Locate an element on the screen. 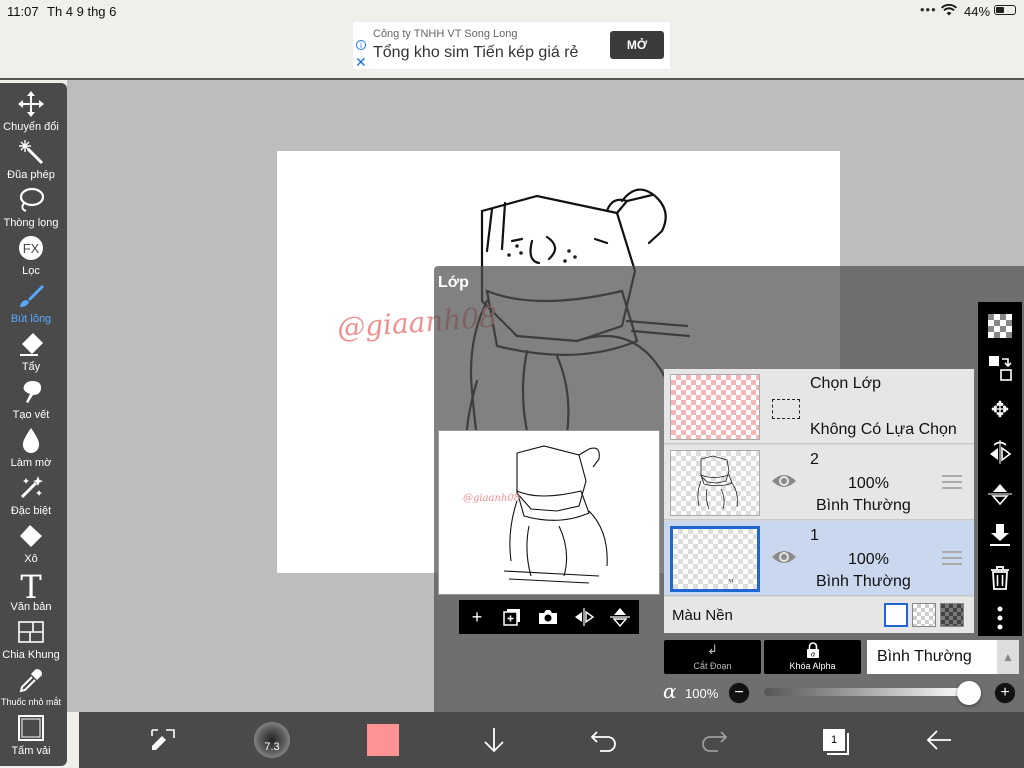 This screenshot has height=768, width=1024. battery-percent: 44% is located at coordinates (977, 11).